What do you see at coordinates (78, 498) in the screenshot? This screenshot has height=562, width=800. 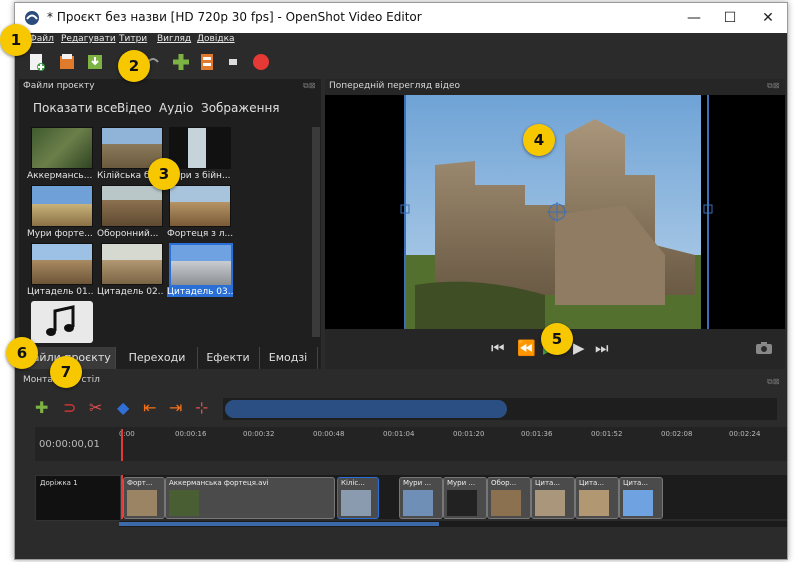 I see `track-header: Доріжка 1` at bounding box center [78, 498].